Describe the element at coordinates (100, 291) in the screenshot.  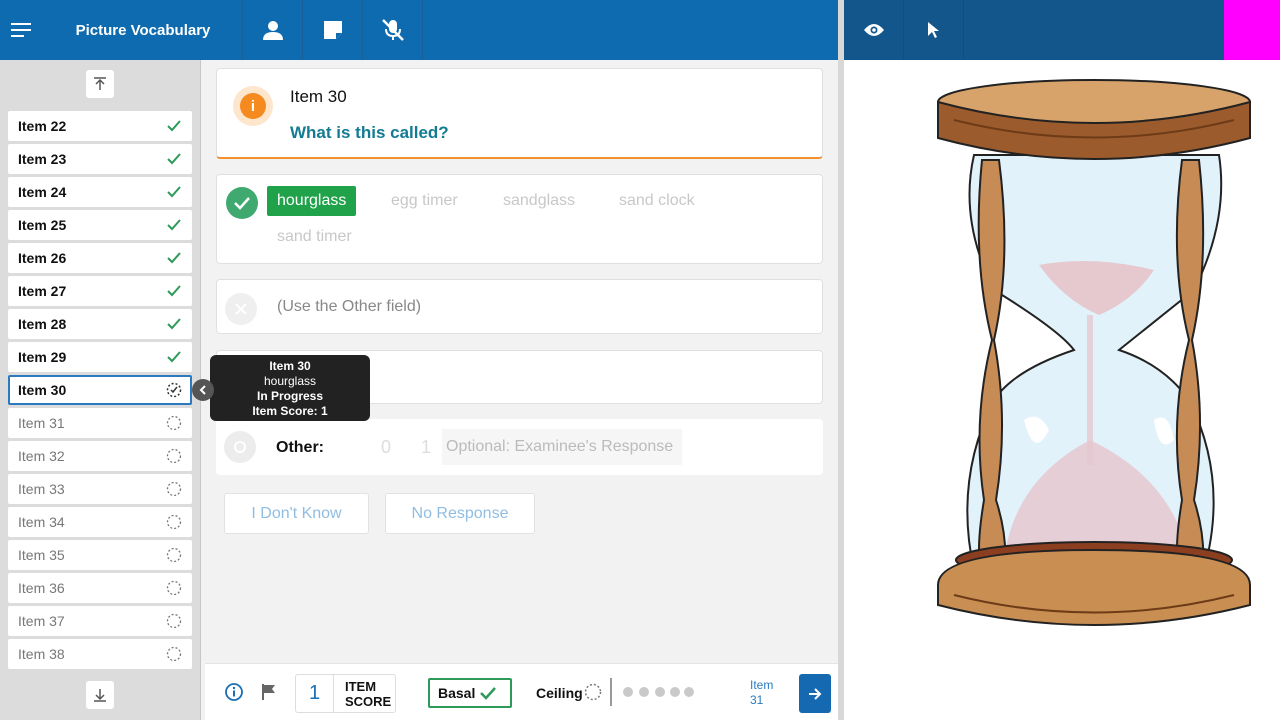
I see `sidebar-item: Item 27` at that location.